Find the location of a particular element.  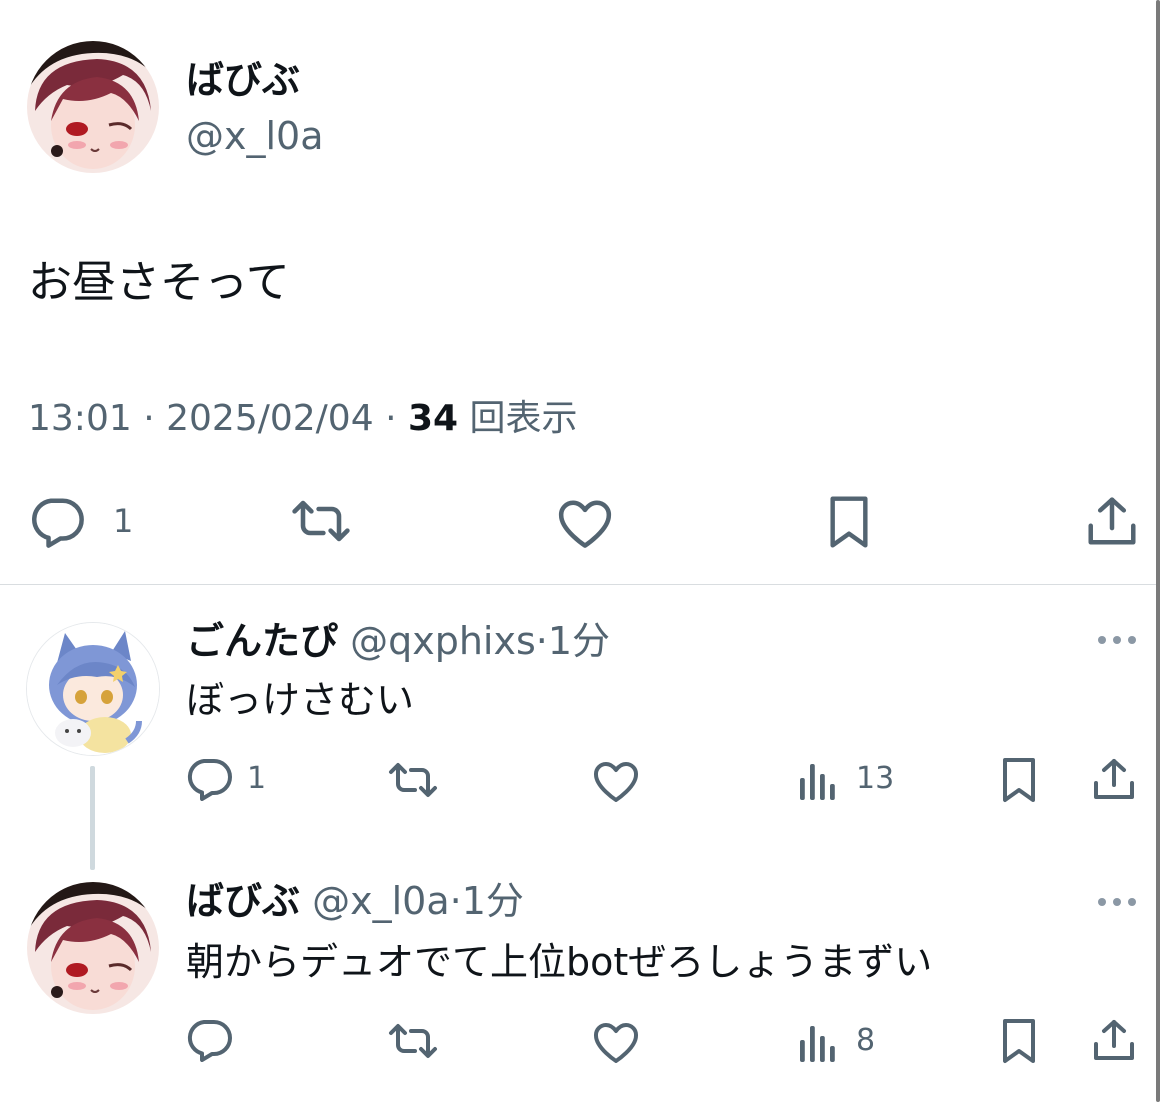

reply-header: ばびぶ @x_l0a·1分 is located at coordinates (355, 901).